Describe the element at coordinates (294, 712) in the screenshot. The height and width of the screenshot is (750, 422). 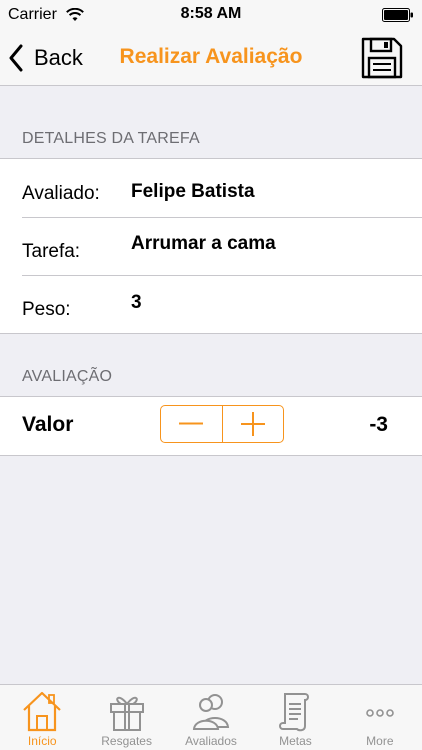
I see `scroll-icon` at that location.